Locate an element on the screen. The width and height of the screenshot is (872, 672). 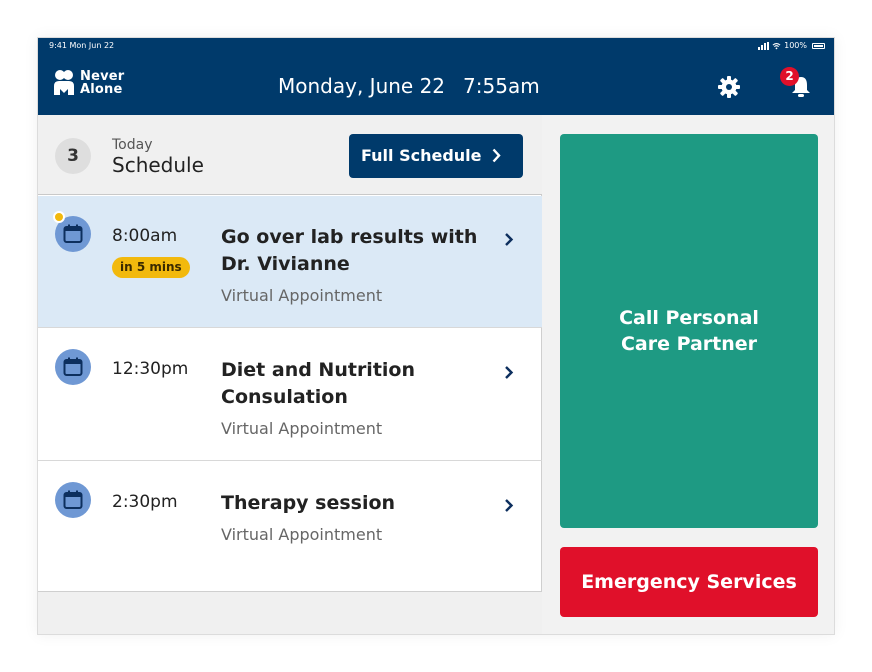
upcoming-indicator is located at coordinates (59, 217).